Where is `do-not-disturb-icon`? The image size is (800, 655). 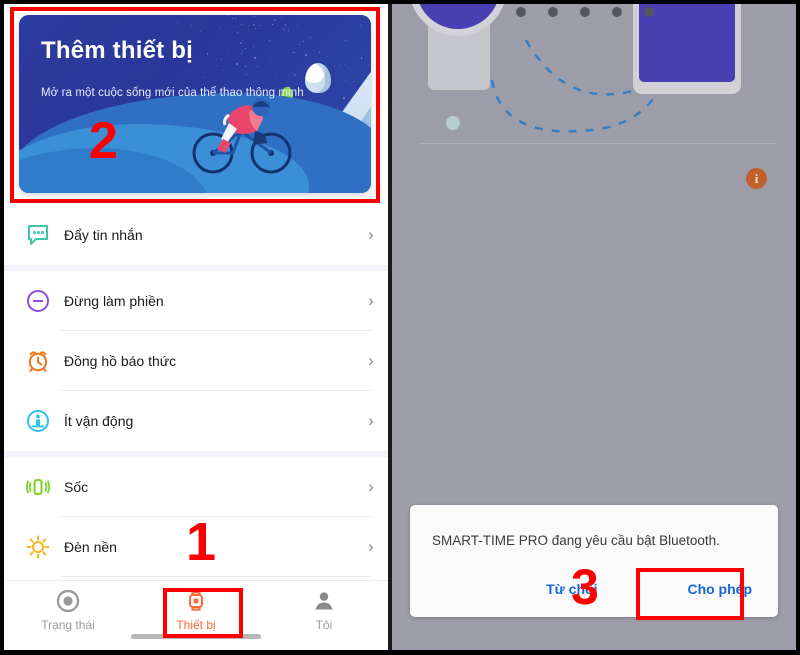
do-not-disturb-icon is located at coordinates (38, 301).